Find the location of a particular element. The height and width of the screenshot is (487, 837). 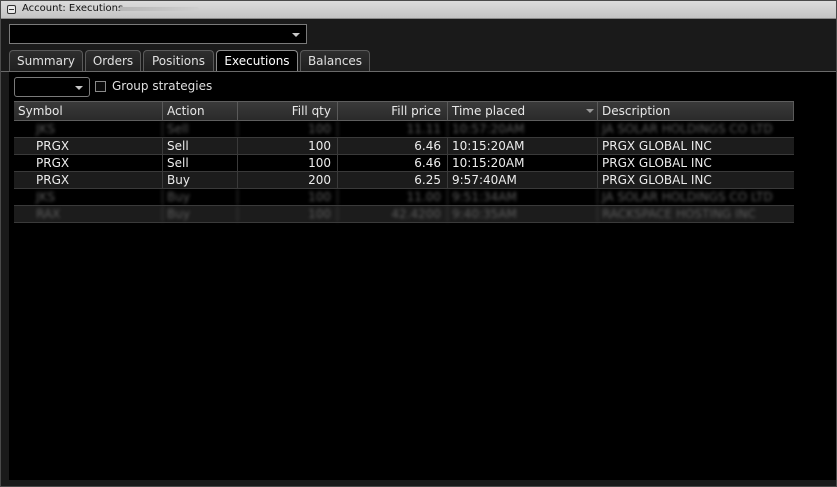

title-decoration is located at coordinates (159, 9).